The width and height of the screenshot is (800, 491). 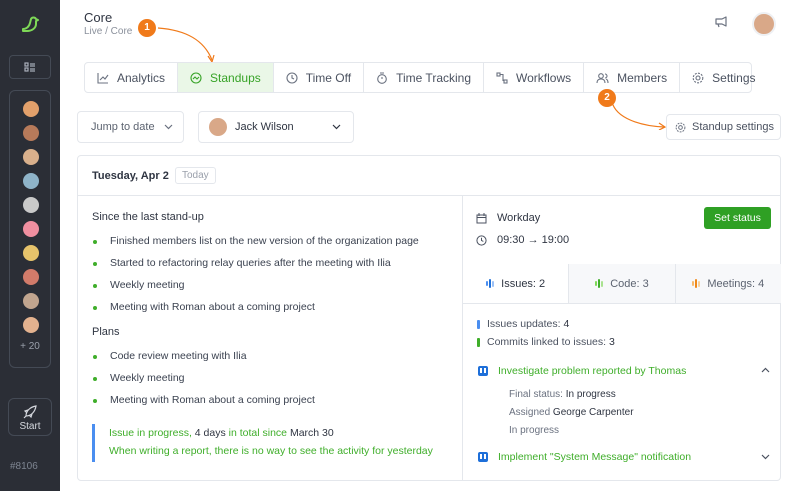 What do you see at coordinates (502, 77) in the screenshot?
I see `workflow-icon` at bounding box center [502, 77].